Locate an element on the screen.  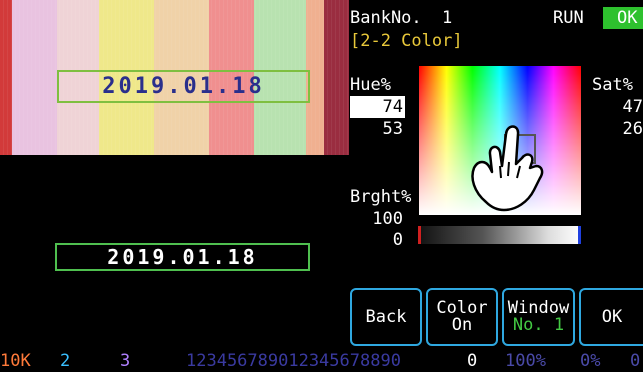
ok-indicator: 10K is located at coordinates (15, 361).